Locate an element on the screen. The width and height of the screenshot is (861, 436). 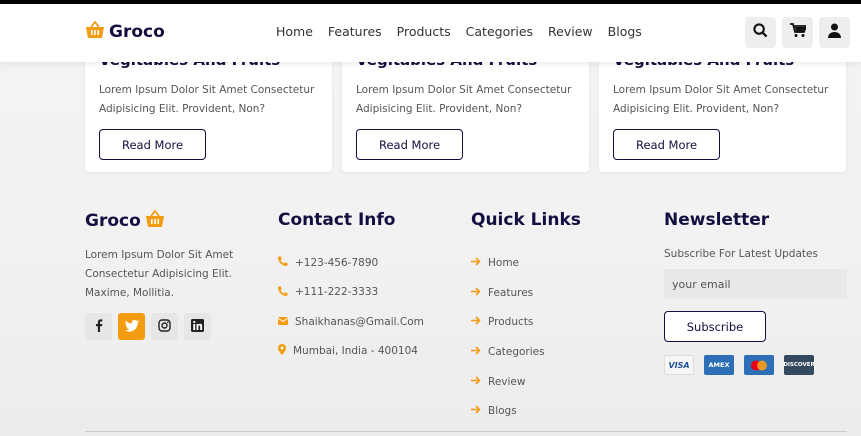
contact-item: Mumbai, India - 400104 is located at coordinates (351, 352).